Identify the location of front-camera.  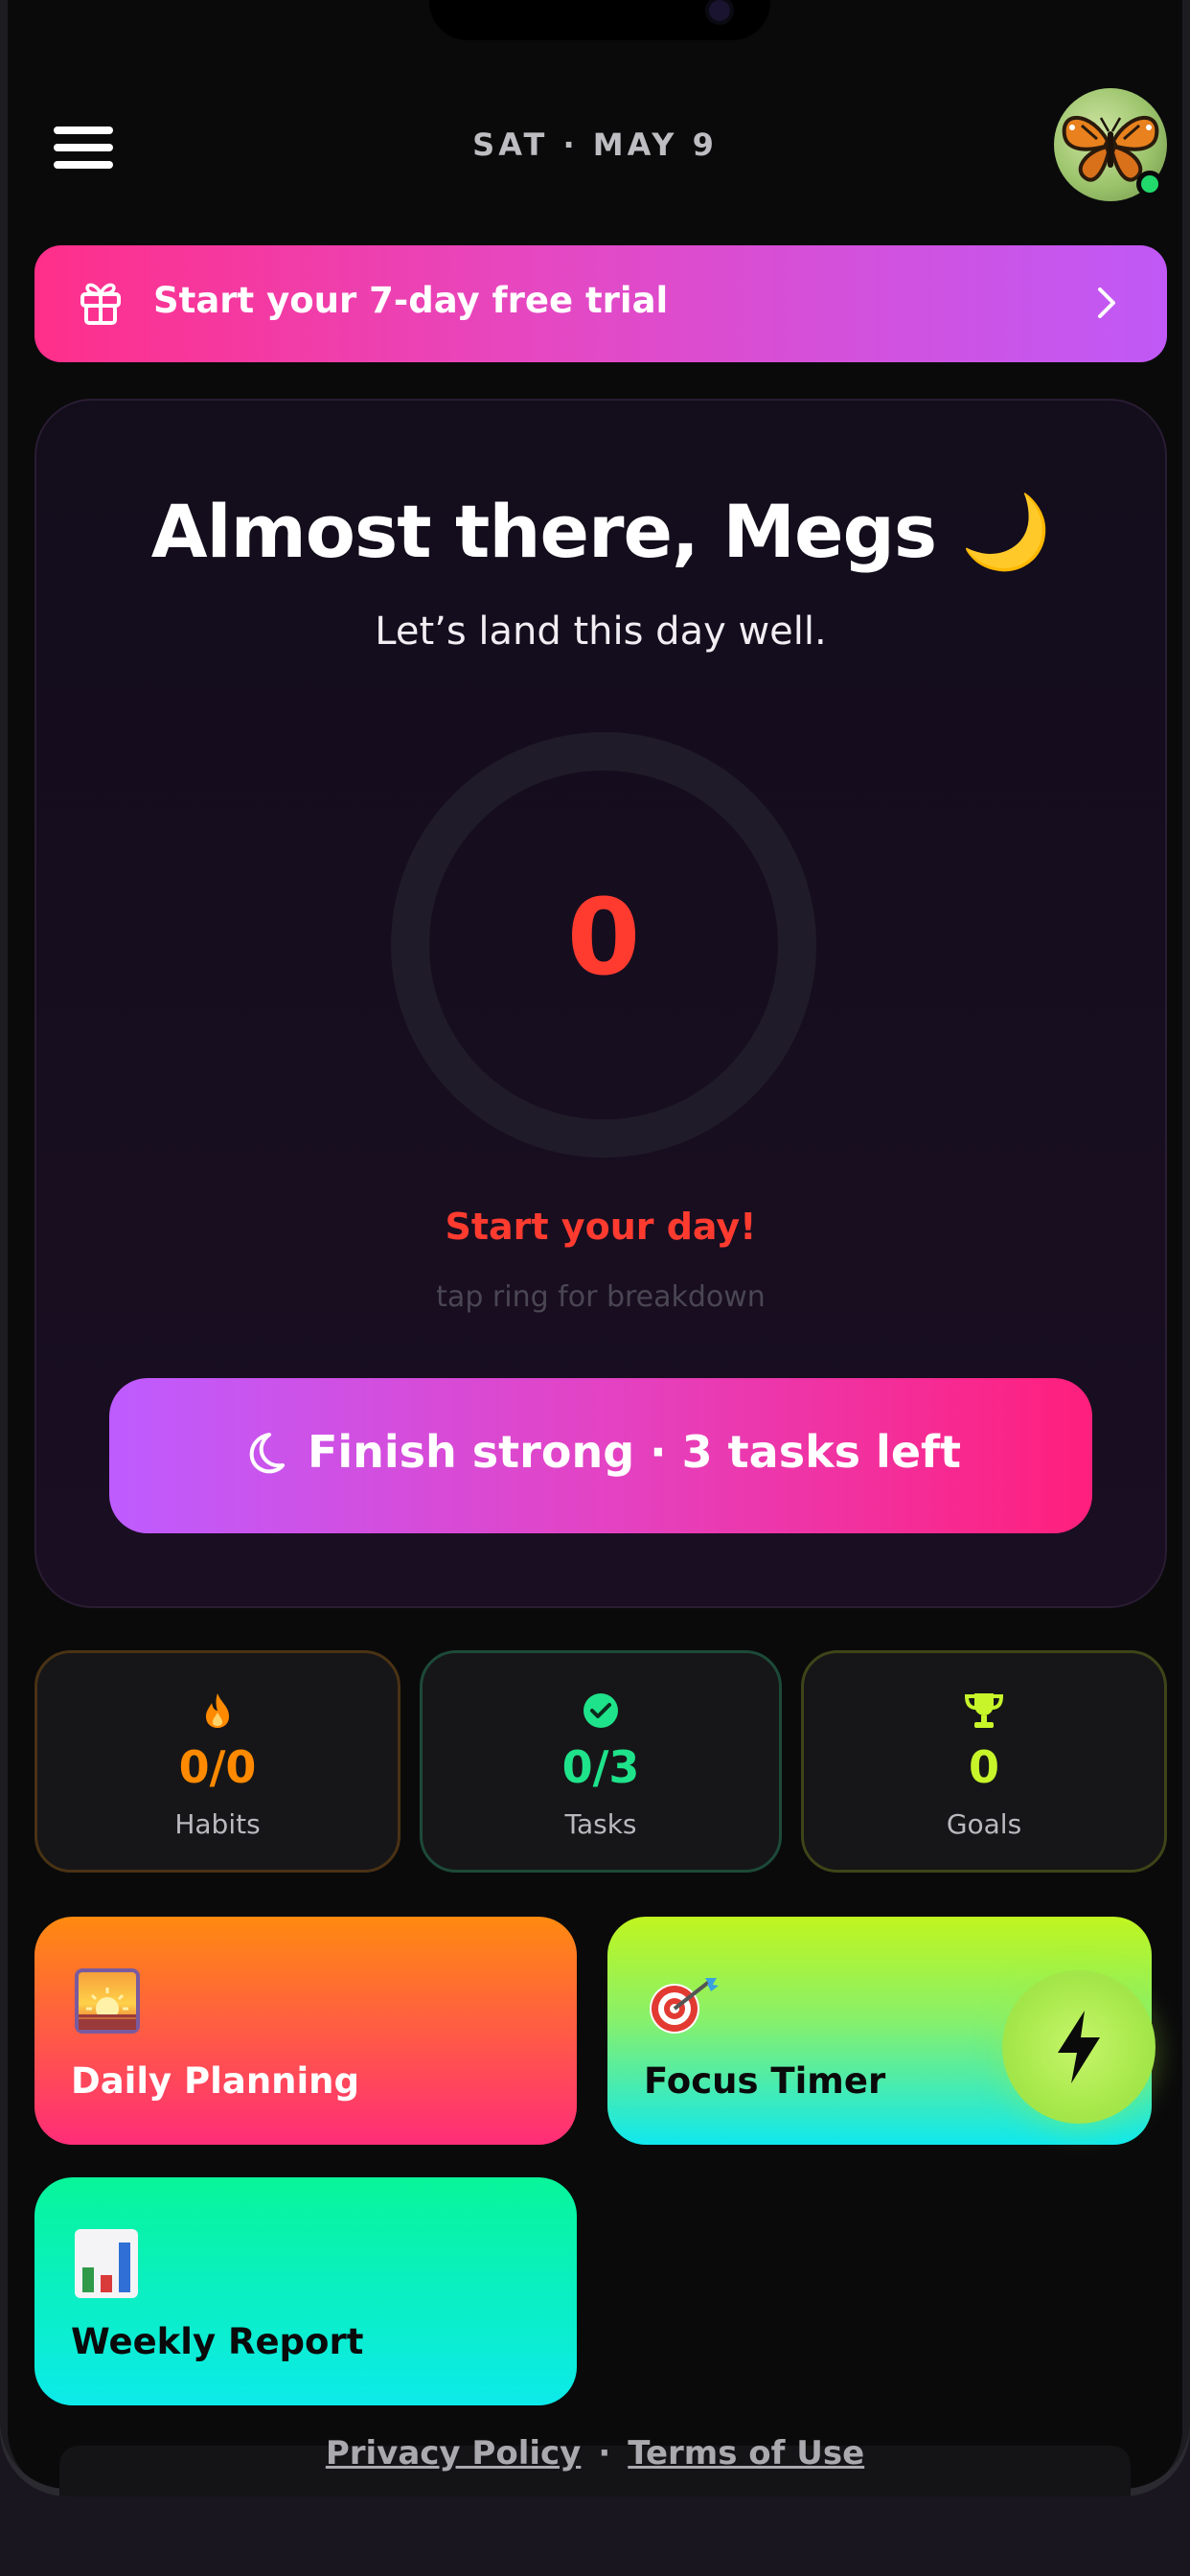
(719, 10).